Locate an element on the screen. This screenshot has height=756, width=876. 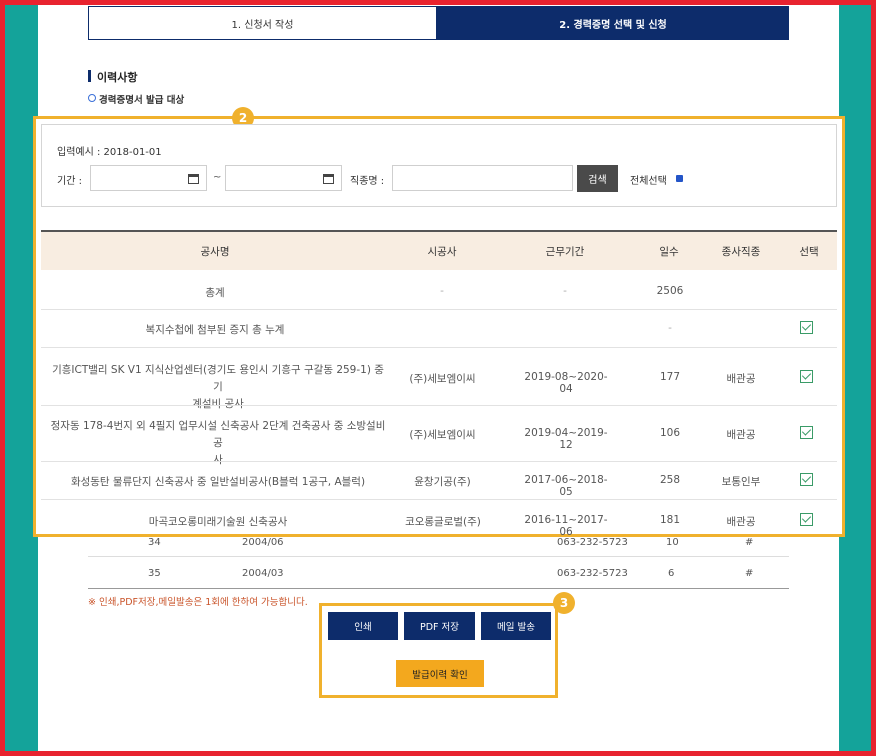
section-bar is located at coordinates (89, 76).